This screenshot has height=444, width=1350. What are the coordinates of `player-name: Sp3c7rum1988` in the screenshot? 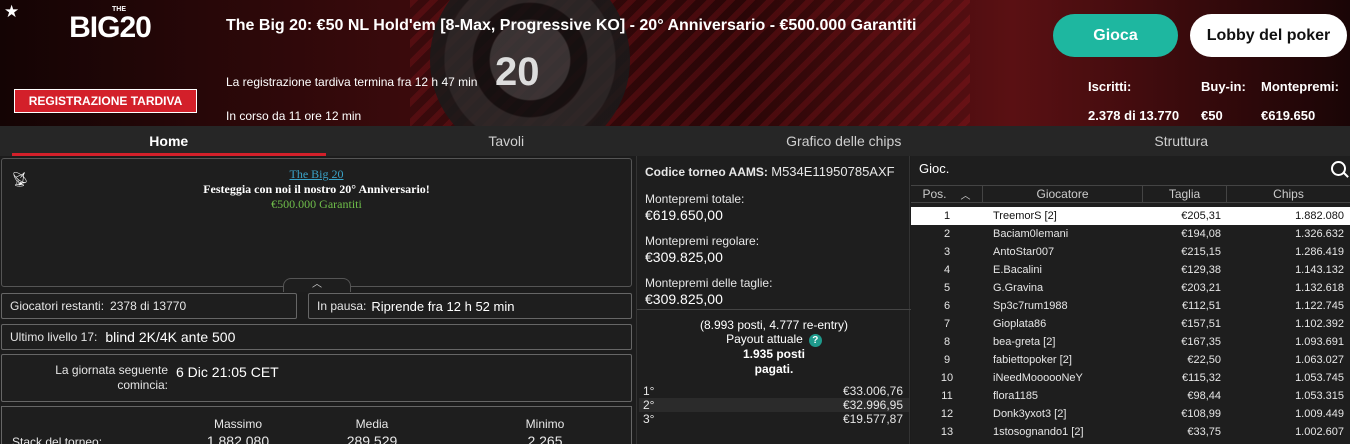 It's located at (1030, 306).